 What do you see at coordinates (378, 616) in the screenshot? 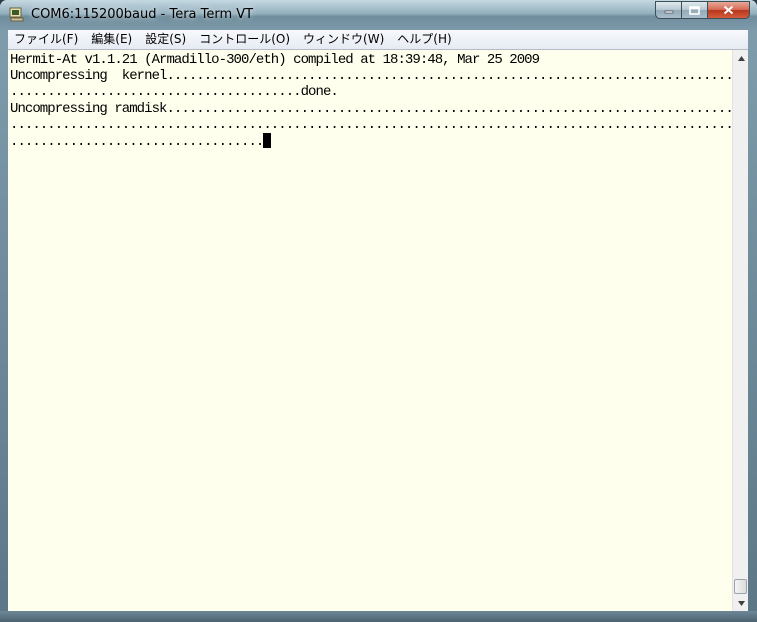
I see `window-bottom-border` at bounding box center [378, 616].